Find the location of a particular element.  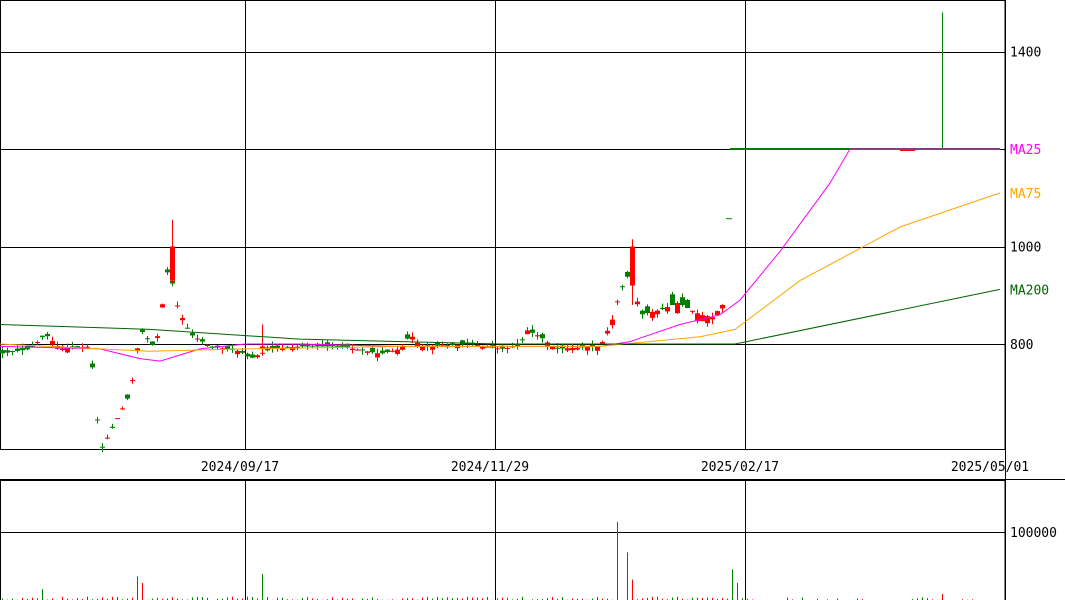

volume-bar-series is located at coordinates (487, 560).